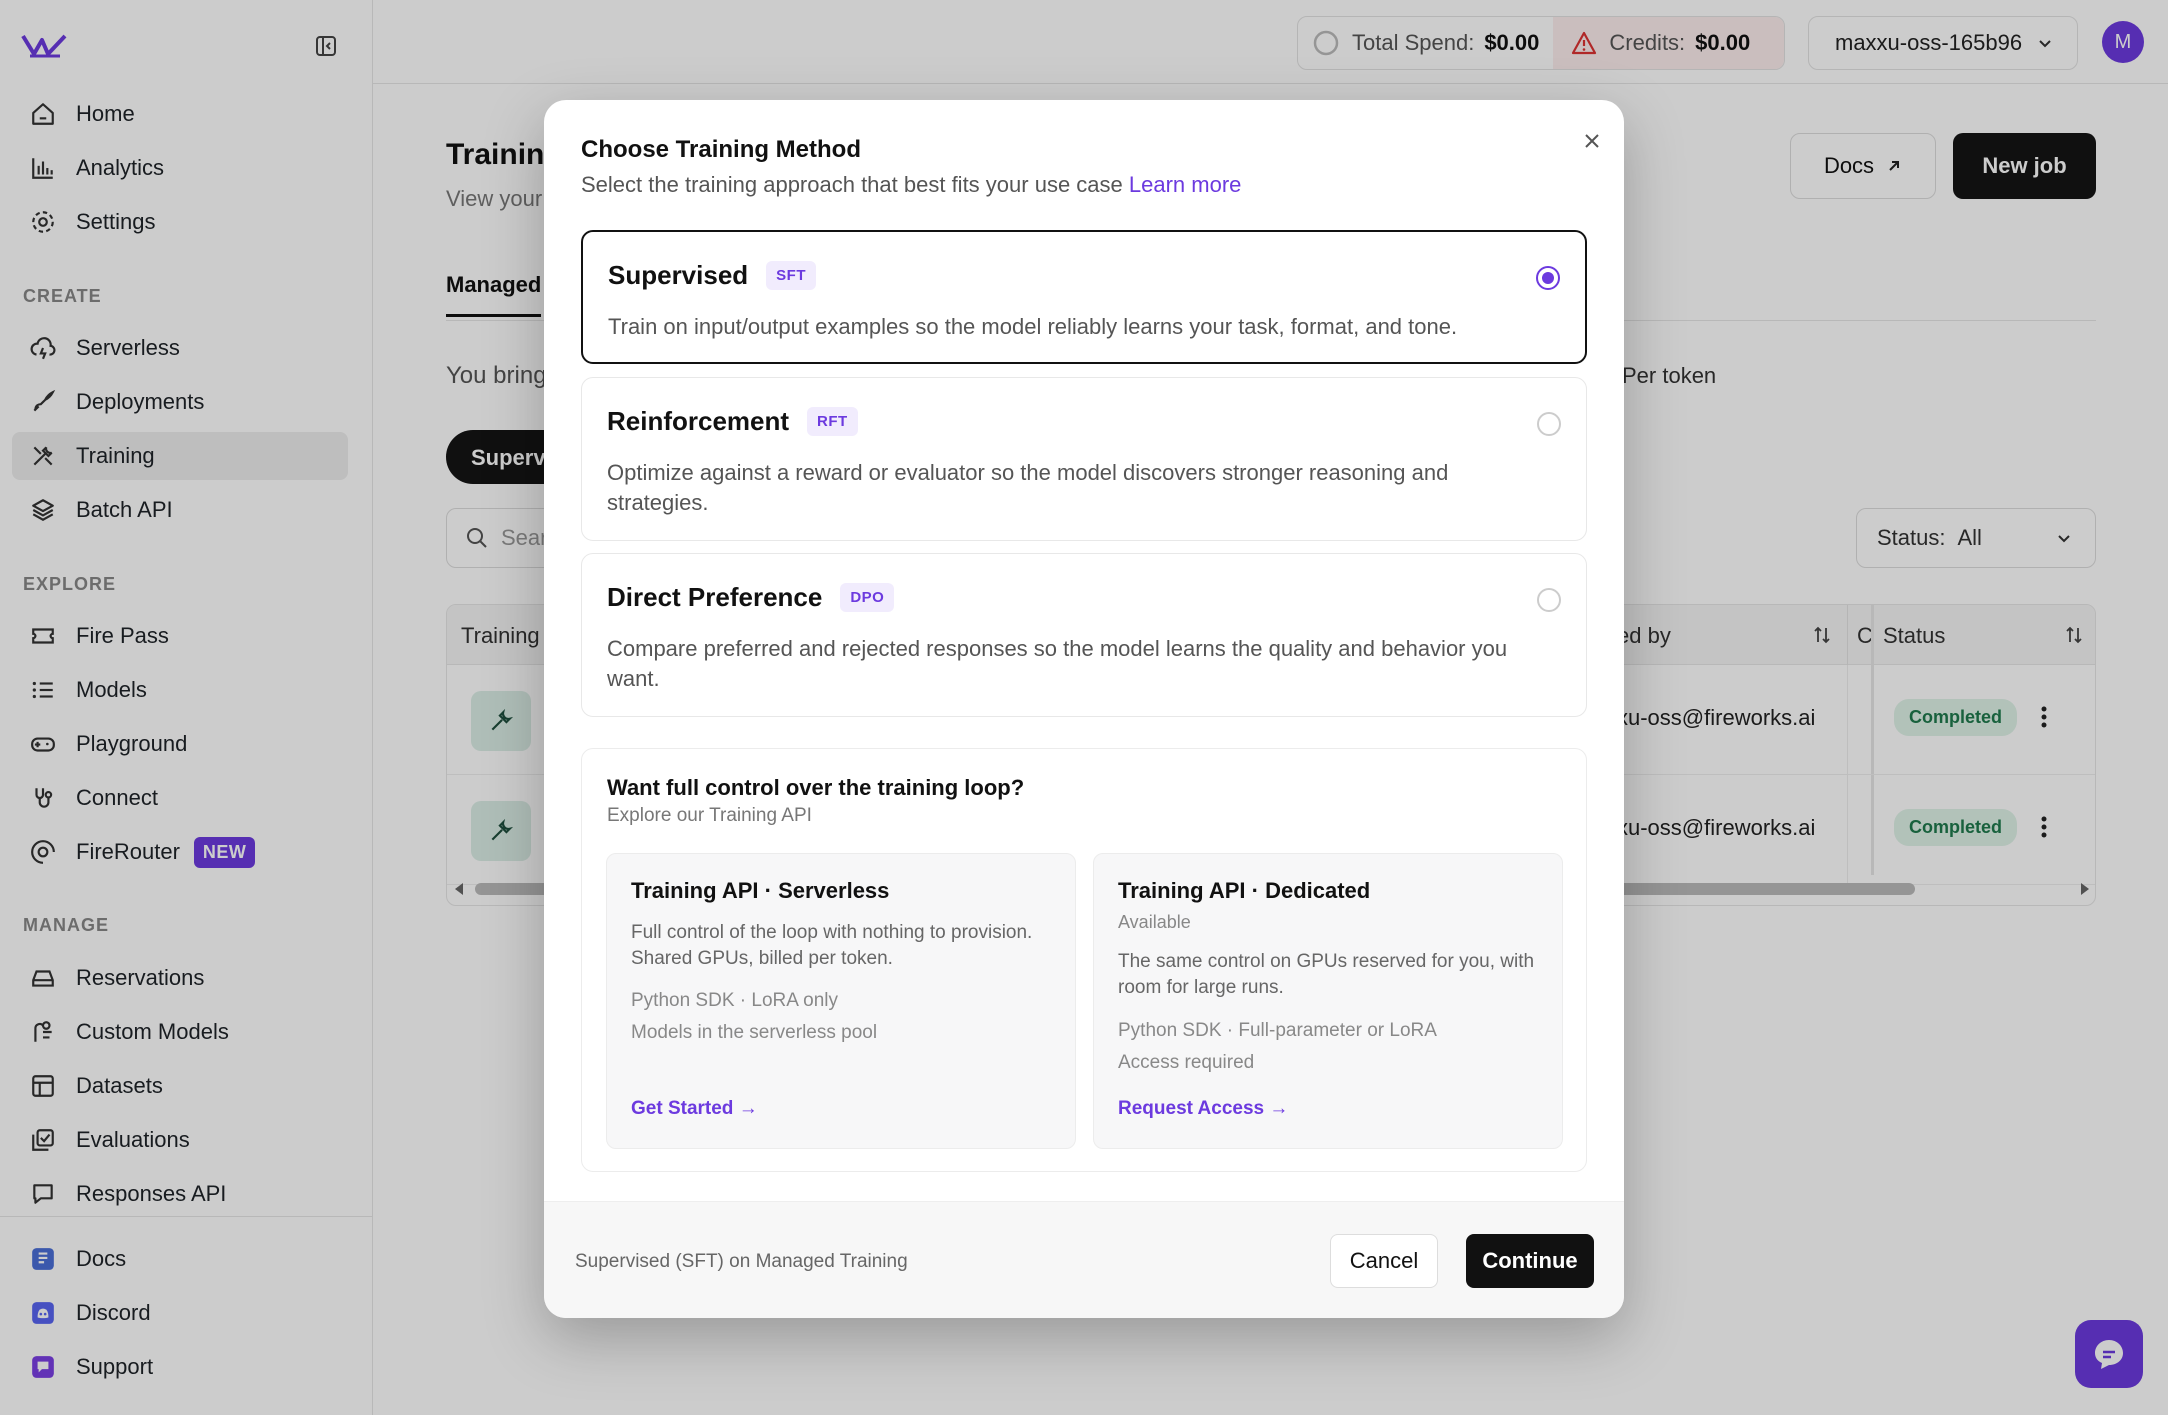 The image size is (2168, 1415). What do you see at coordinates (1186, 1062) in the screenshot?
I see `card-meta: Access required` at bounding box center [1186, 1062].